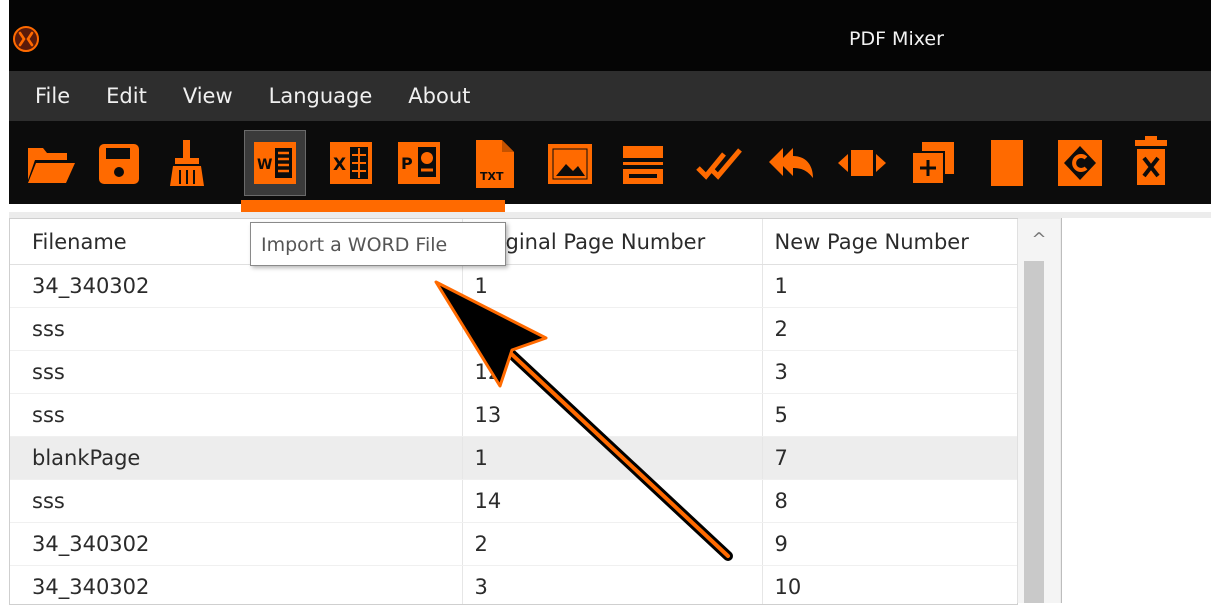  I want to click on menu-edit: Edit, so click(126, 96).